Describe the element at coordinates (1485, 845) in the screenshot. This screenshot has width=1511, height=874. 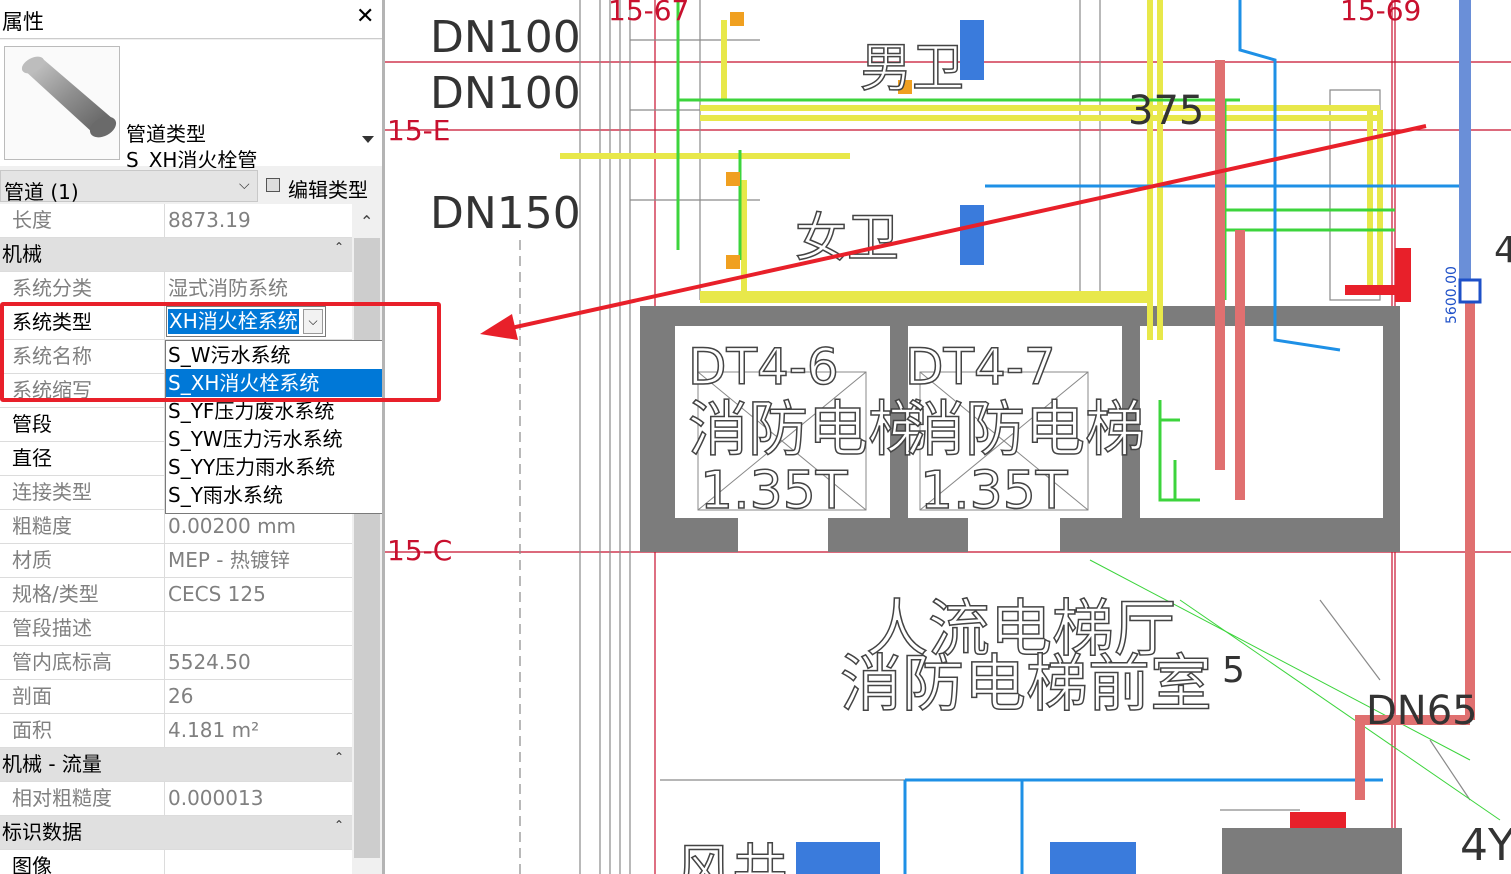
I see `edge-label-4y: 4Y` at that location.